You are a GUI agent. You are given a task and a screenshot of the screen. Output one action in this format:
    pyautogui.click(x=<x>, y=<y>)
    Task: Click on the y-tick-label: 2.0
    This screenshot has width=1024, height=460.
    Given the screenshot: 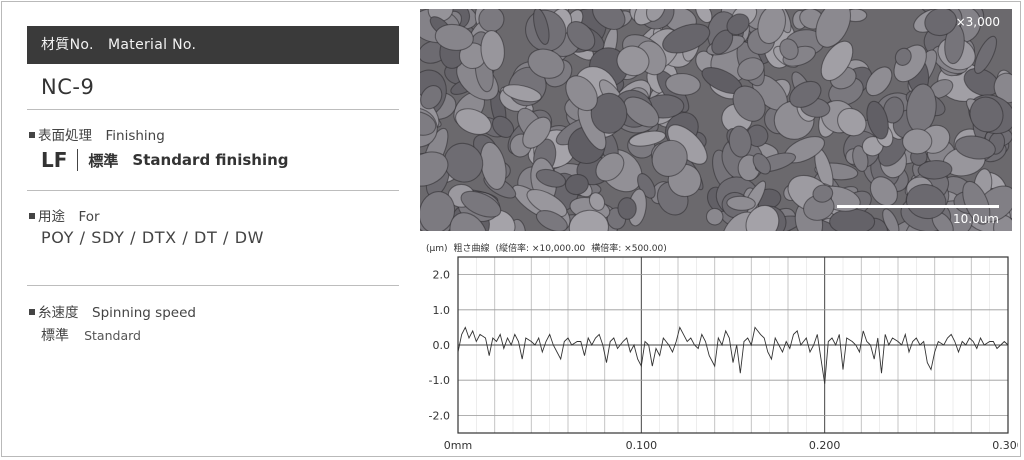 What is the action you would take?
    pyautogui.click(x=442, y=275)
    